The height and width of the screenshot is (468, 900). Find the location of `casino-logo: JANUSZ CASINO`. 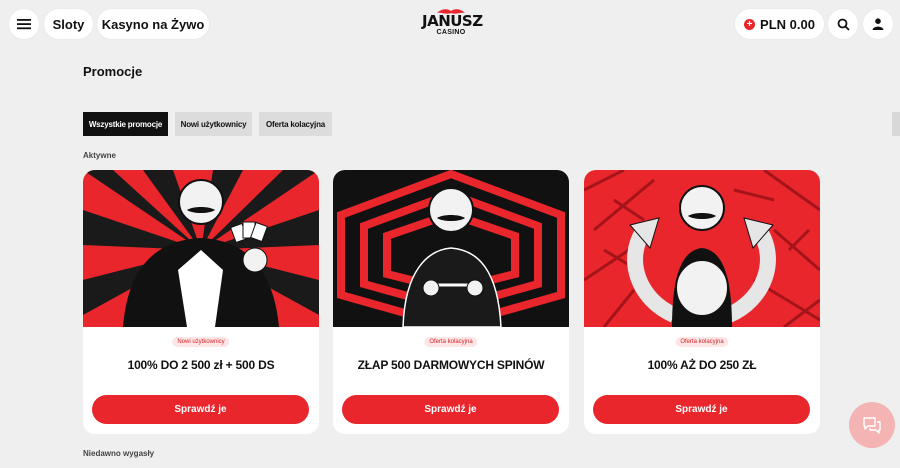

casino-logo: JANUSZ CASINO is located at coordinates (452, 25).